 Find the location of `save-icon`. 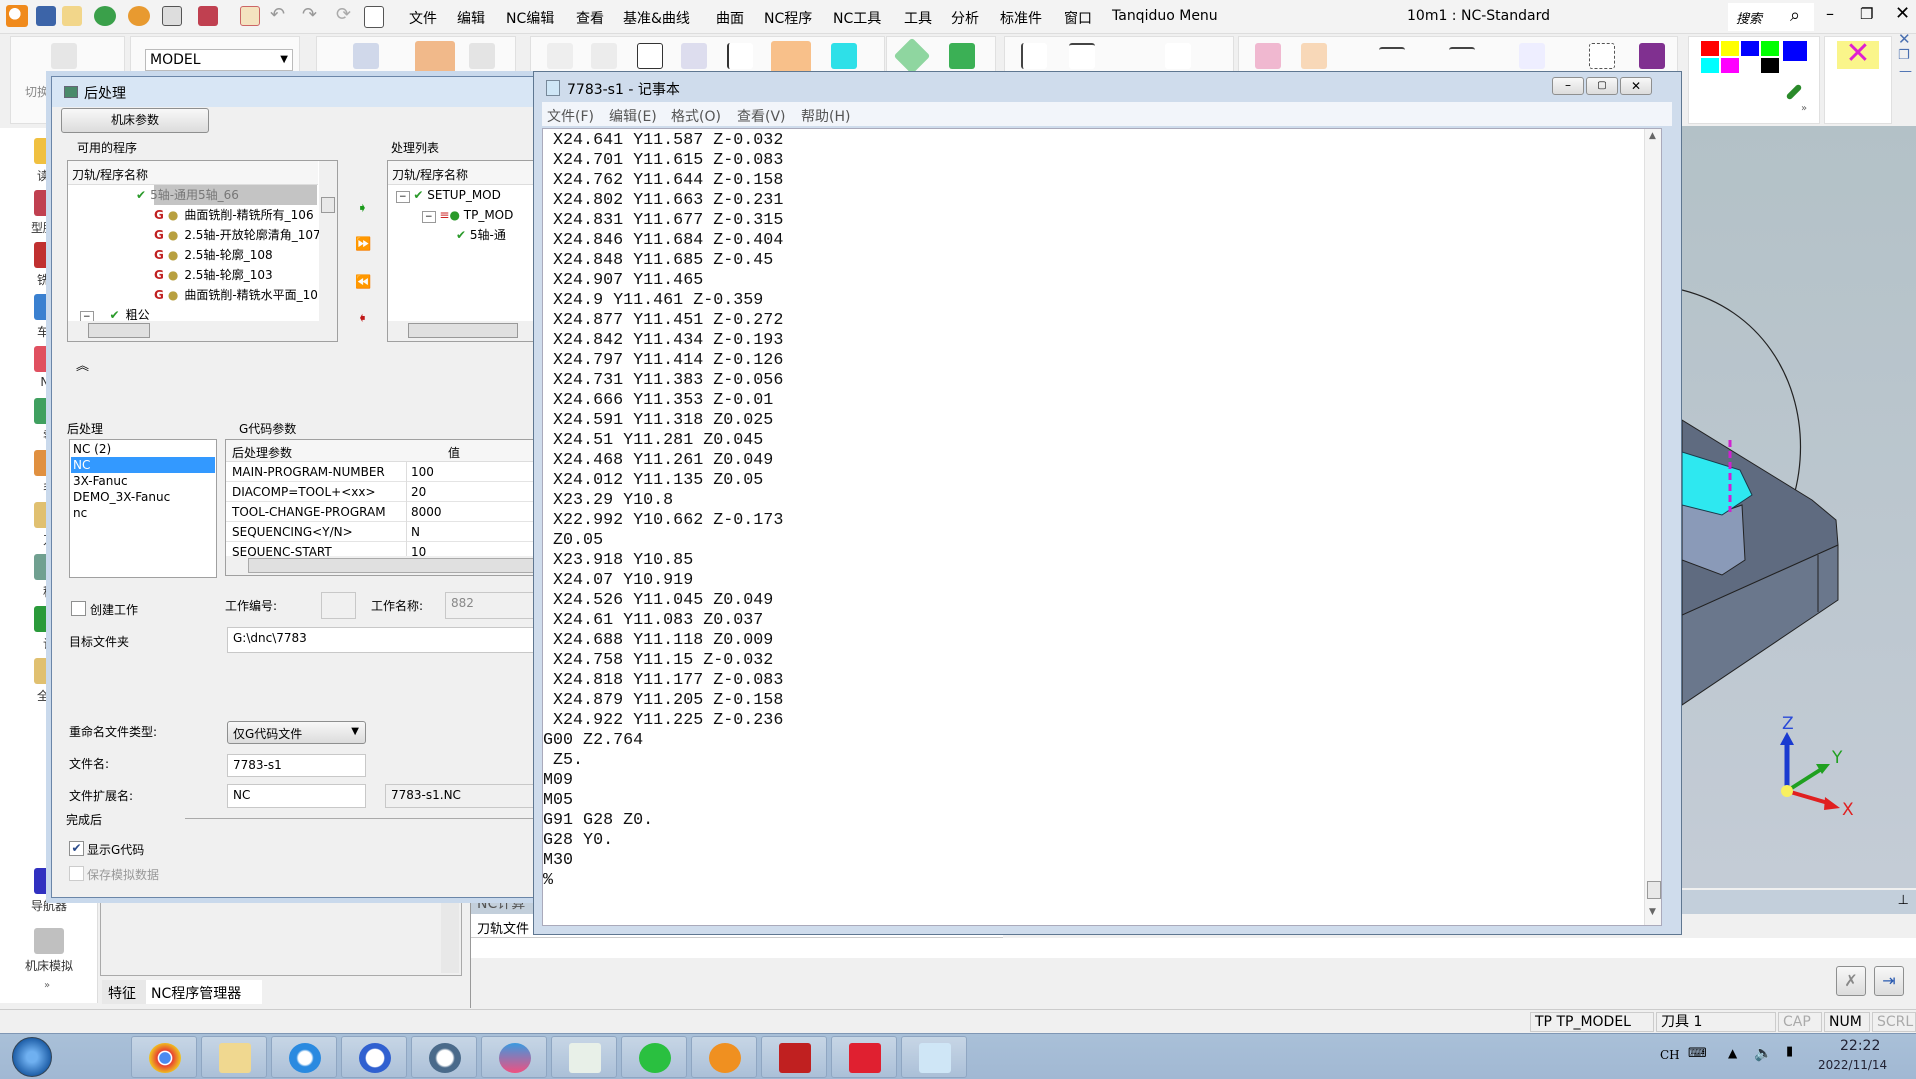

save-icon is located at coordinates (46, 16).